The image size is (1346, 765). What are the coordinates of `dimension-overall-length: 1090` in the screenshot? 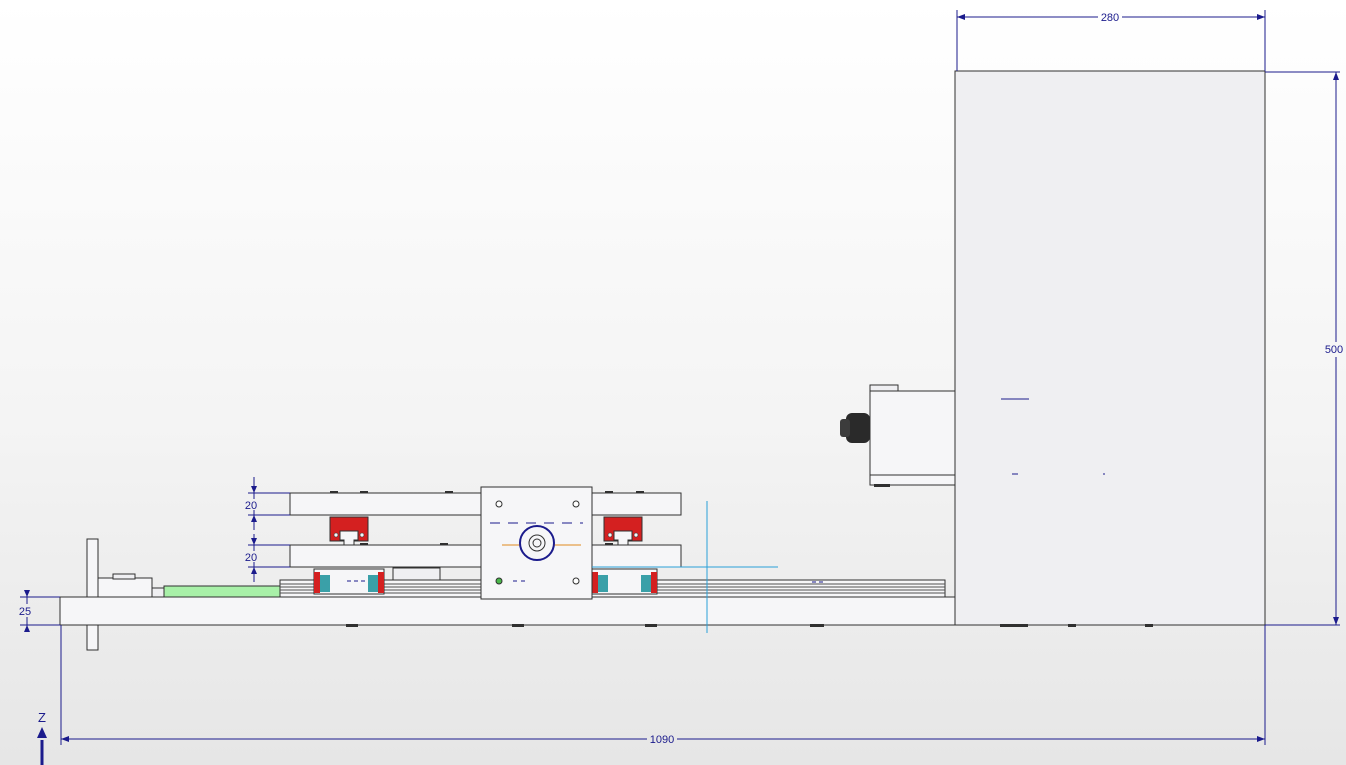 It's located at (663, 685).